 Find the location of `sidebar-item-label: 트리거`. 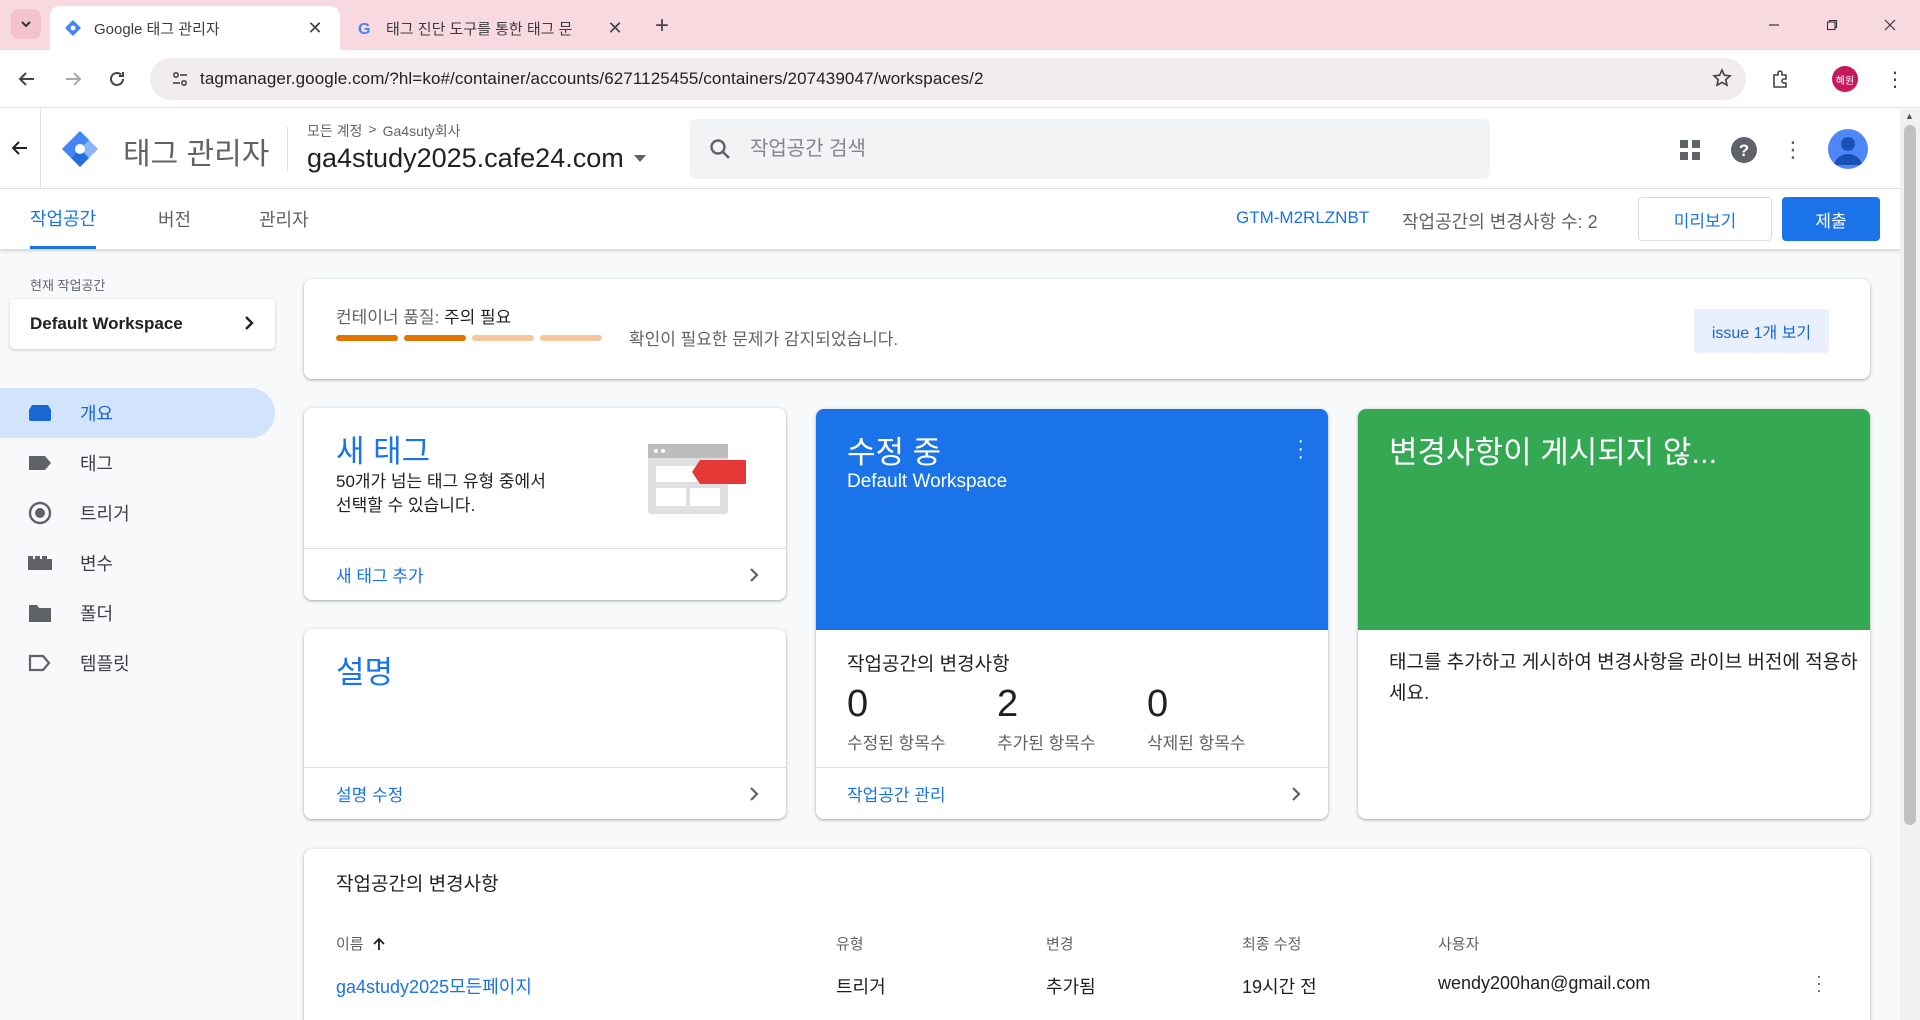

sidebar-item-label: 트리거 is located at coordinates (105, 514).